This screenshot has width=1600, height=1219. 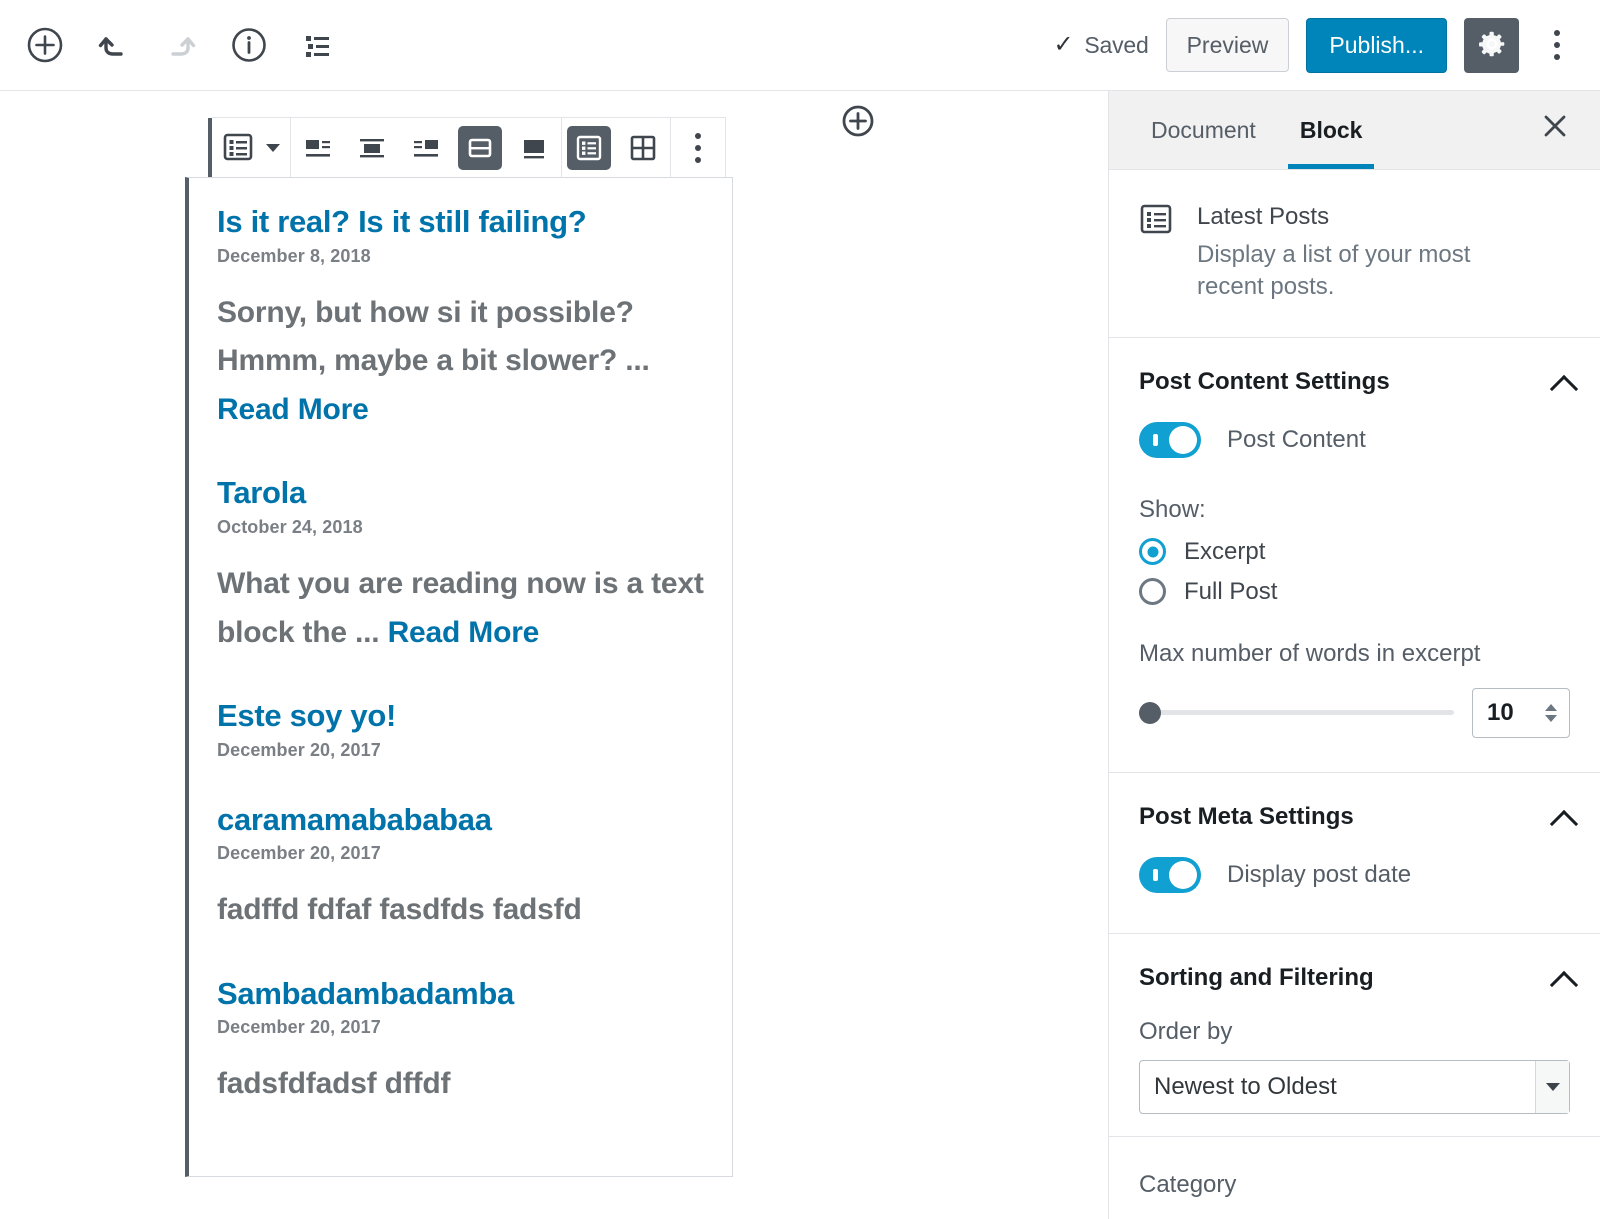 I want to click on info-icon, so click(x=249, y=45).